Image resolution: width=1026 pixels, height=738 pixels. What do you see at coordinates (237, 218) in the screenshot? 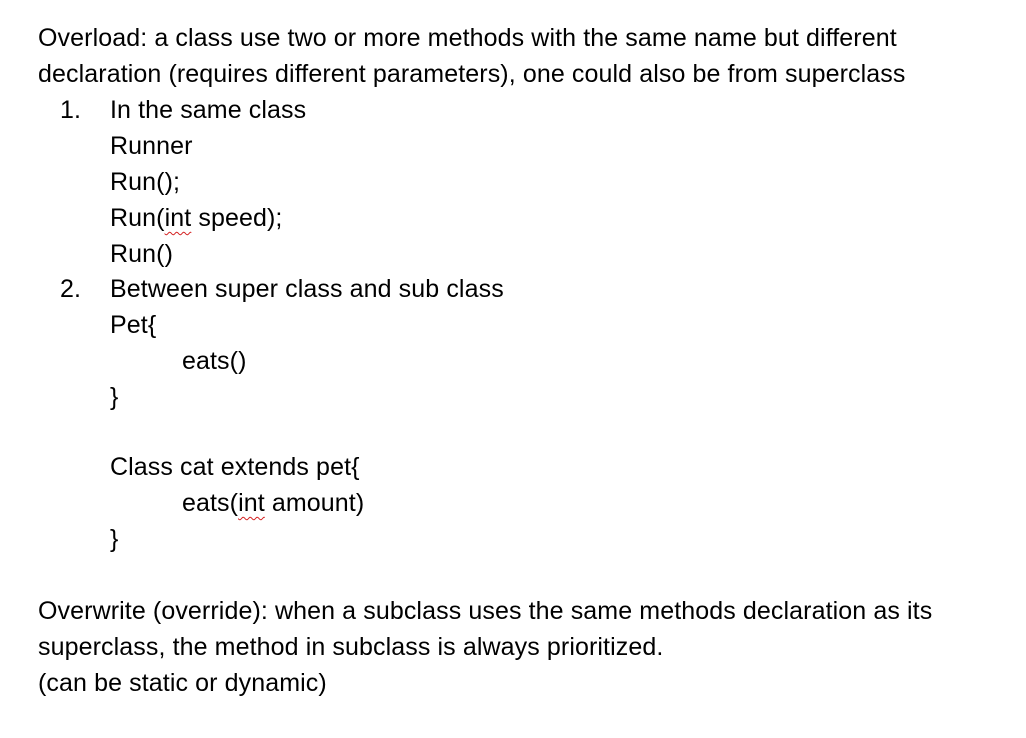
I see `code-text: speed);` at bounding box center [237, 218].